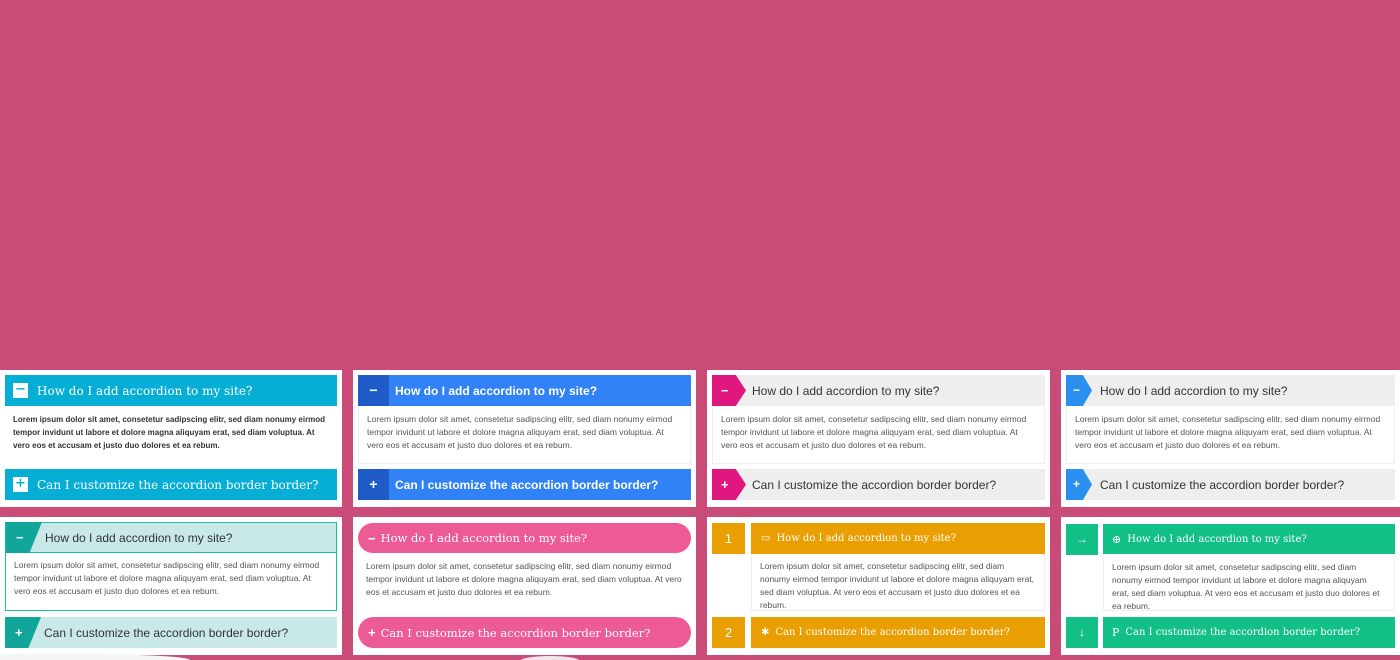 This screenshot has height=660, width=1400. I want to click on accordion-header-1: ⊕ How do I add accordion to my site?, so click(1249, 539).